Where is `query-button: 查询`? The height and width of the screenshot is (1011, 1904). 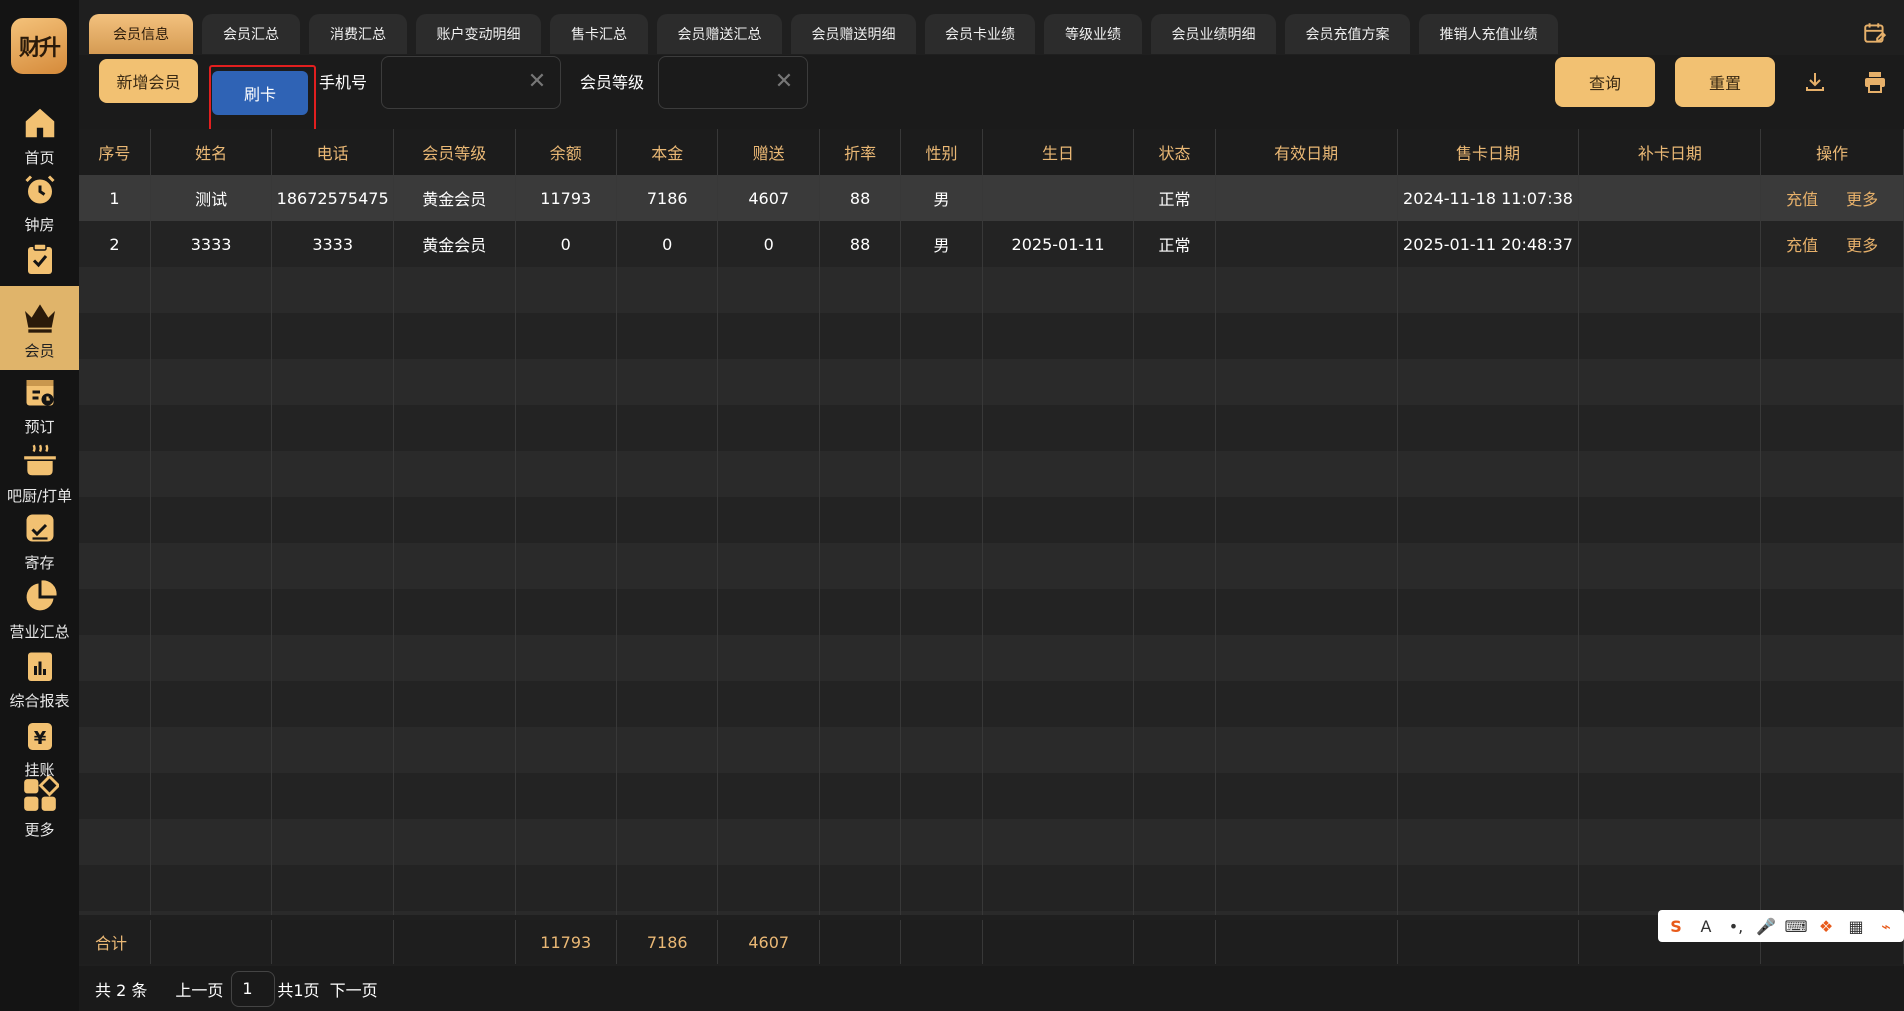
query-button: 查询 is located at coordinates (1605, 82).